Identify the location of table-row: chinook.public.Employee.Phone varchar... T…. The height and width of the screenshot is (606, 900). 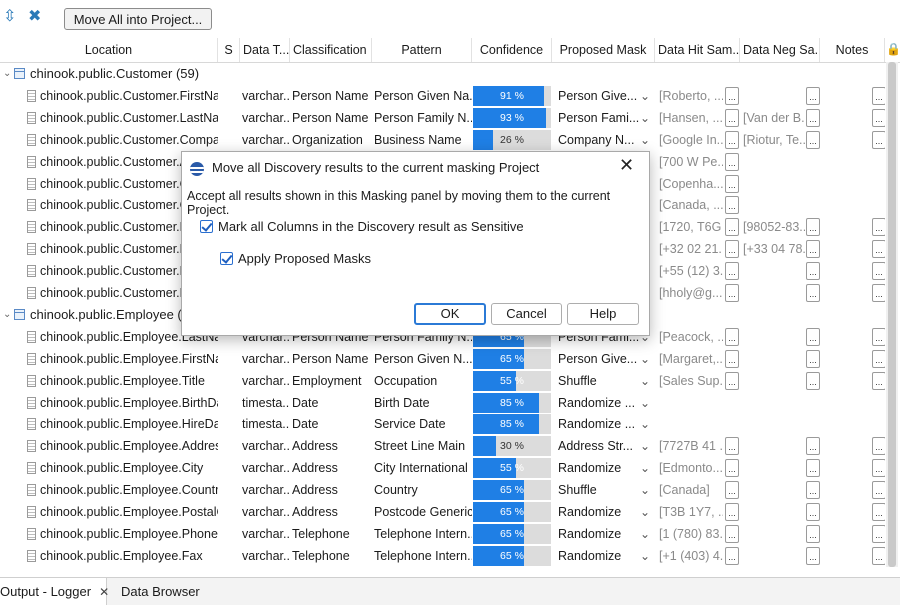
(442, 534).